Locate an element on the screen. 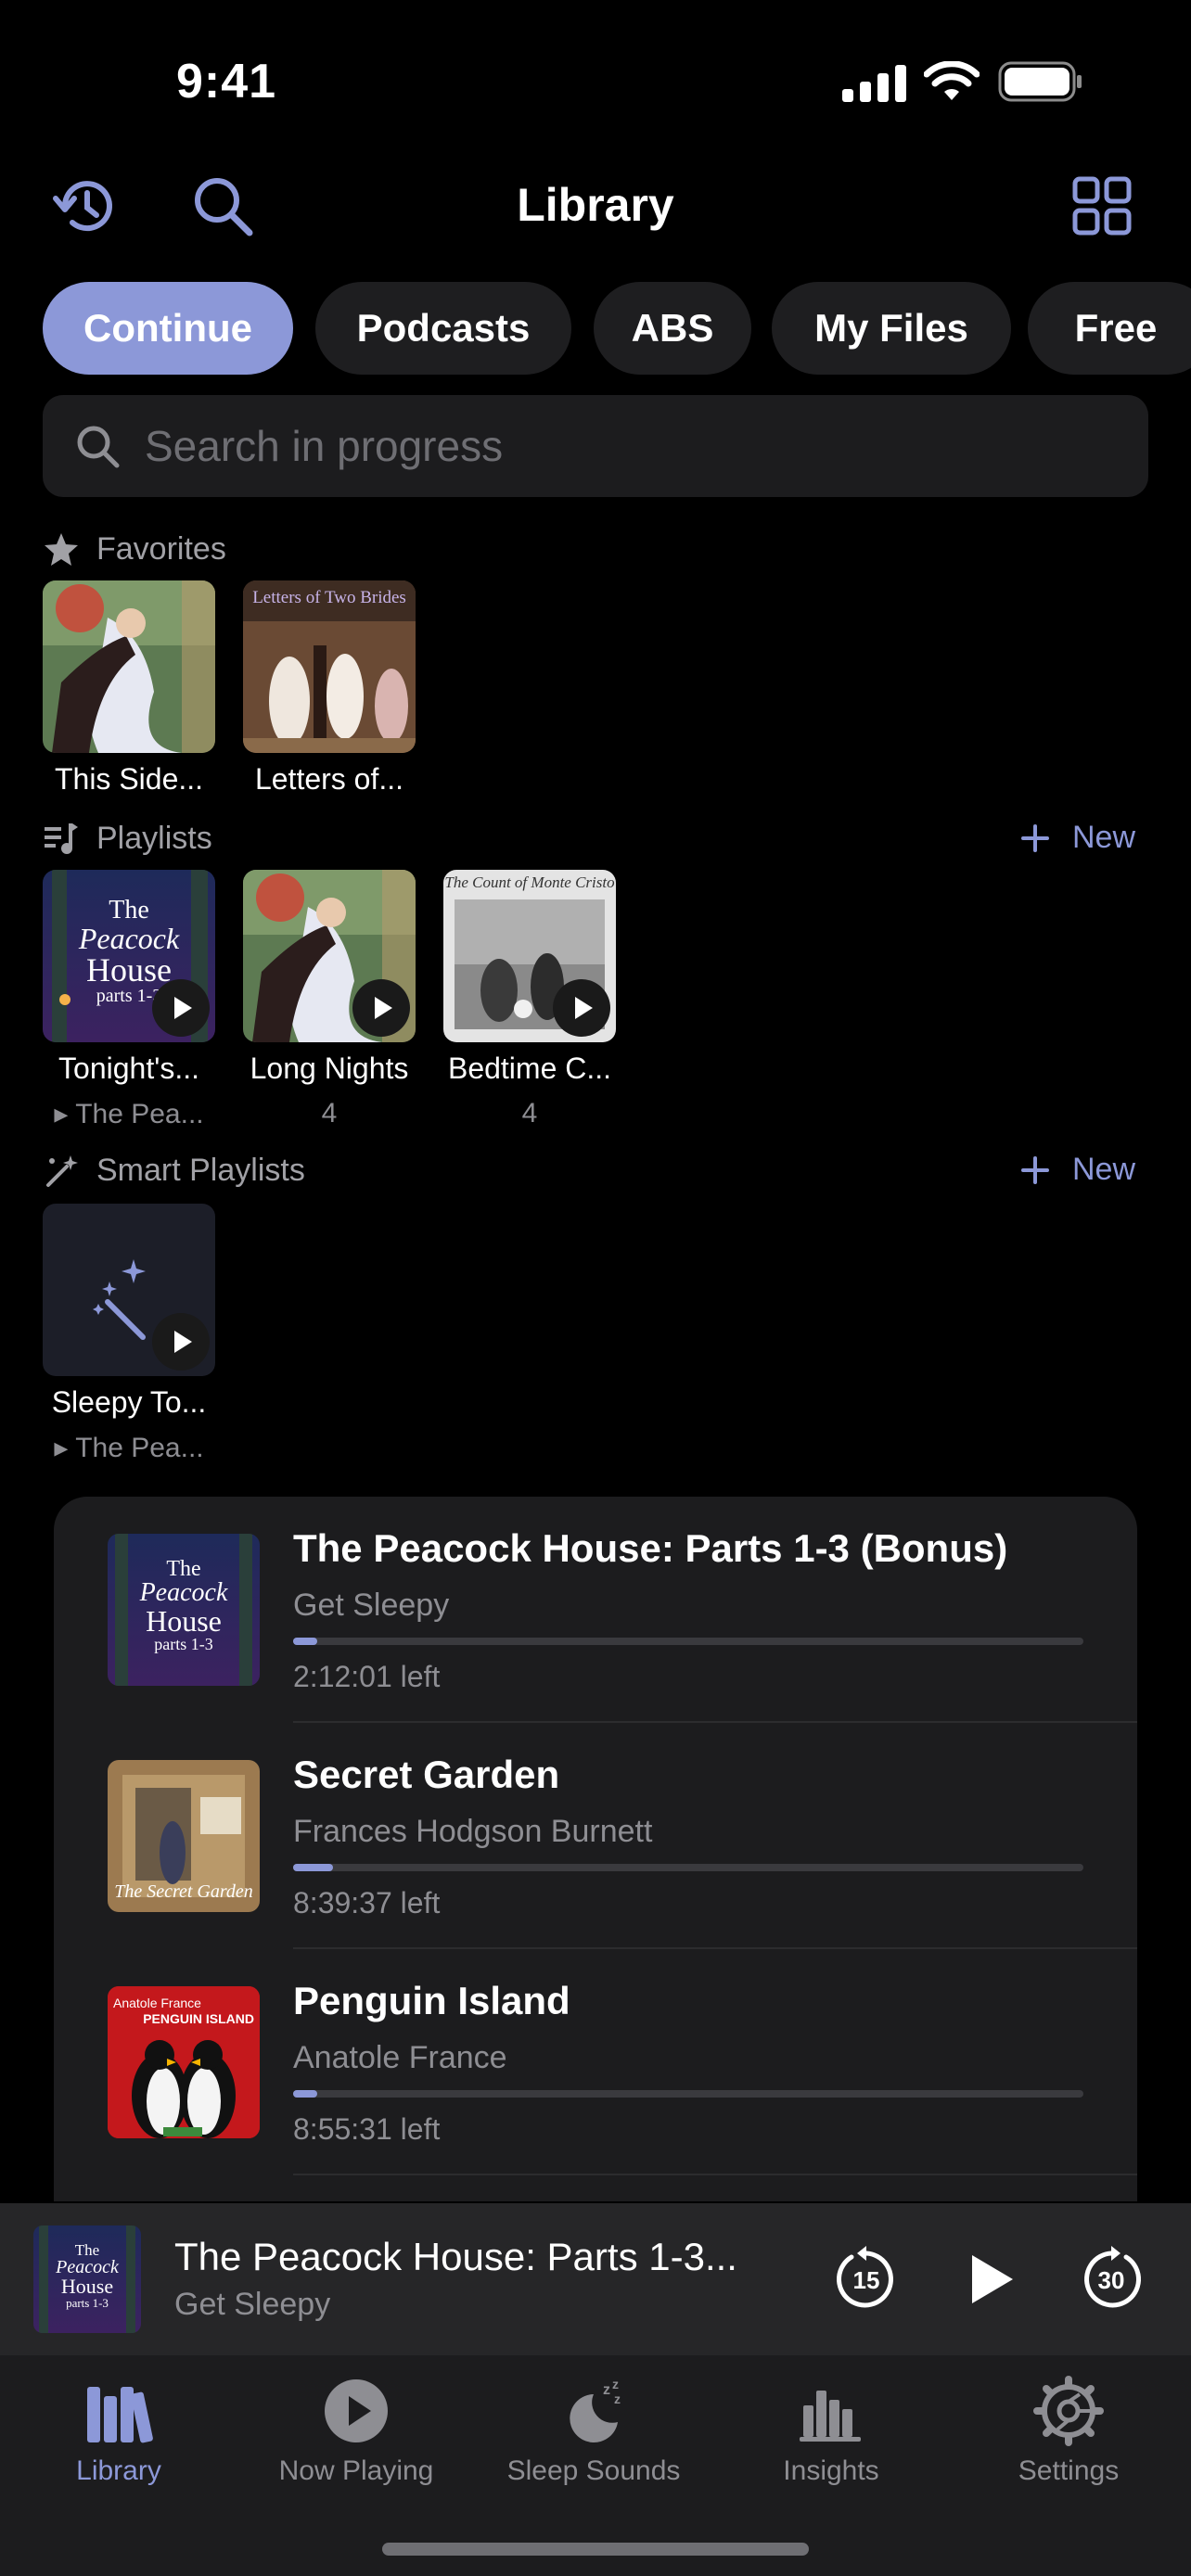 The width and height of the screenshot is (1191, 2576). time-remaining: 8:55:31 left is located at coordinates (367, 2129).